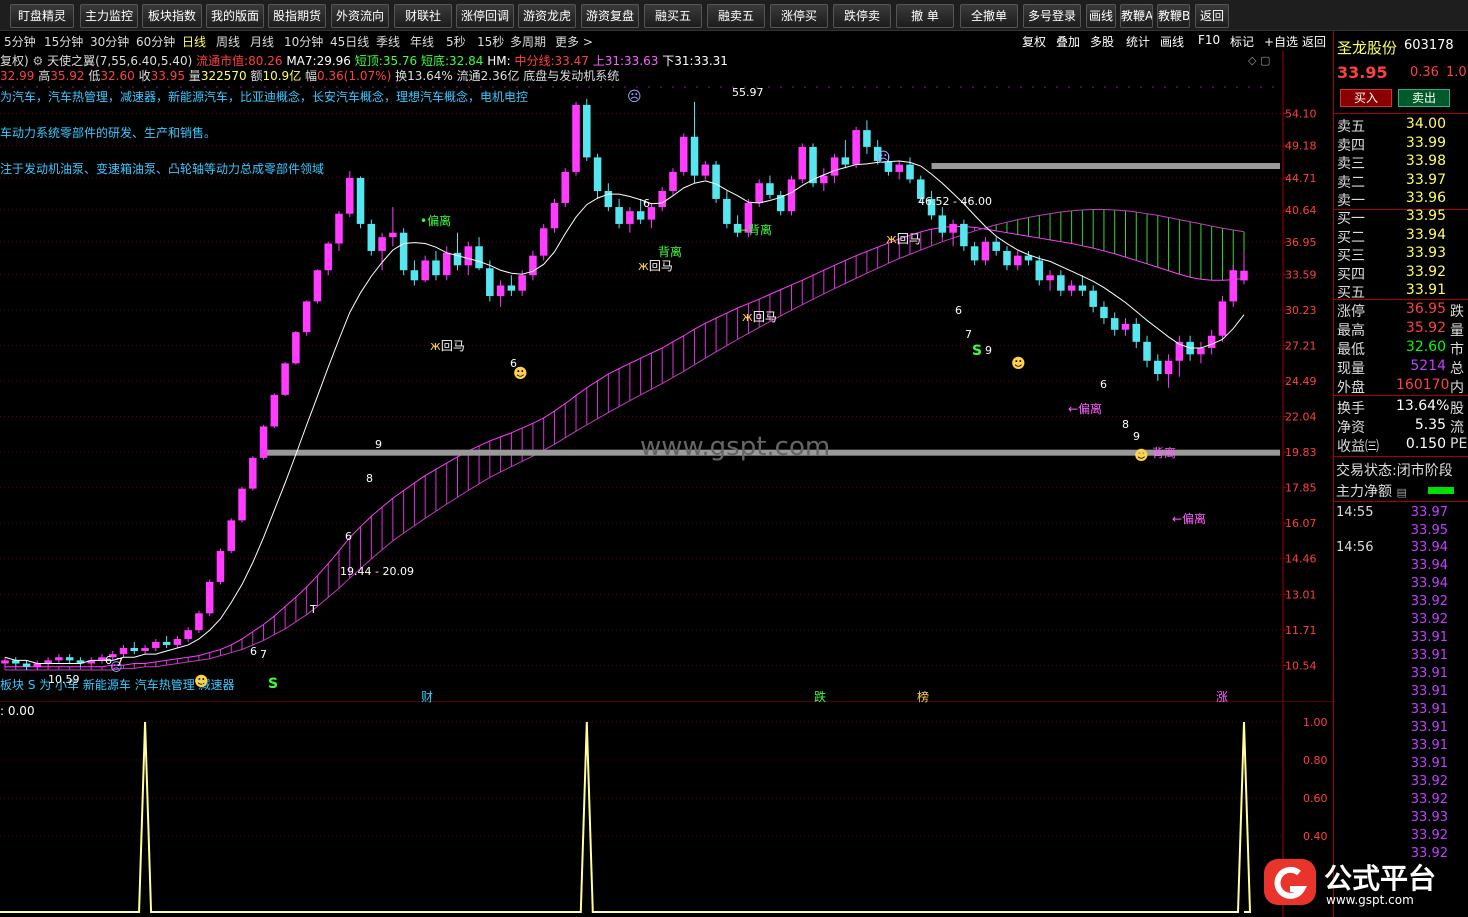 The height and width of the screenshot is (917, 1468). Describe the element at coordinates (42, 16) in the screenshot. I see `toolbar-button: 盯盘精灵` at that location.